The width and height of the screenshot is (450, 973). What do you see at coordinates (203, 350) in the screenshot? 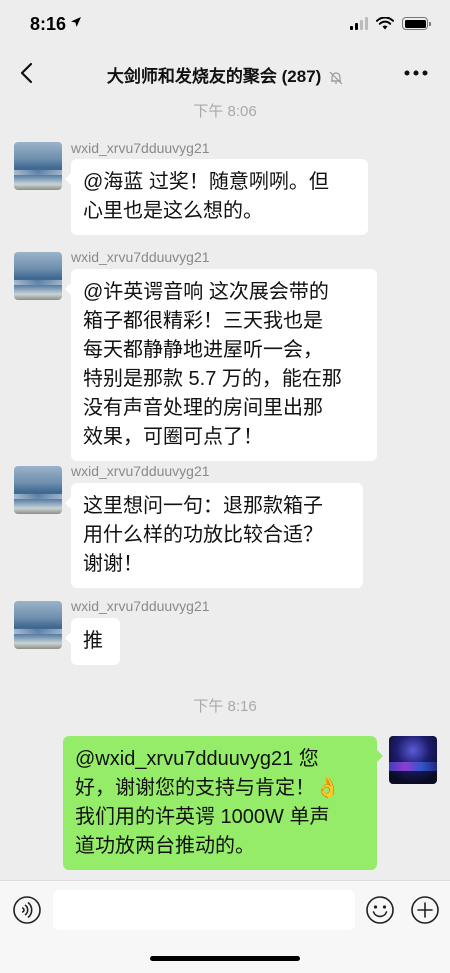
I see `message-line: 每天都静静地进屋听一会，` at bounding box center [203, 350].